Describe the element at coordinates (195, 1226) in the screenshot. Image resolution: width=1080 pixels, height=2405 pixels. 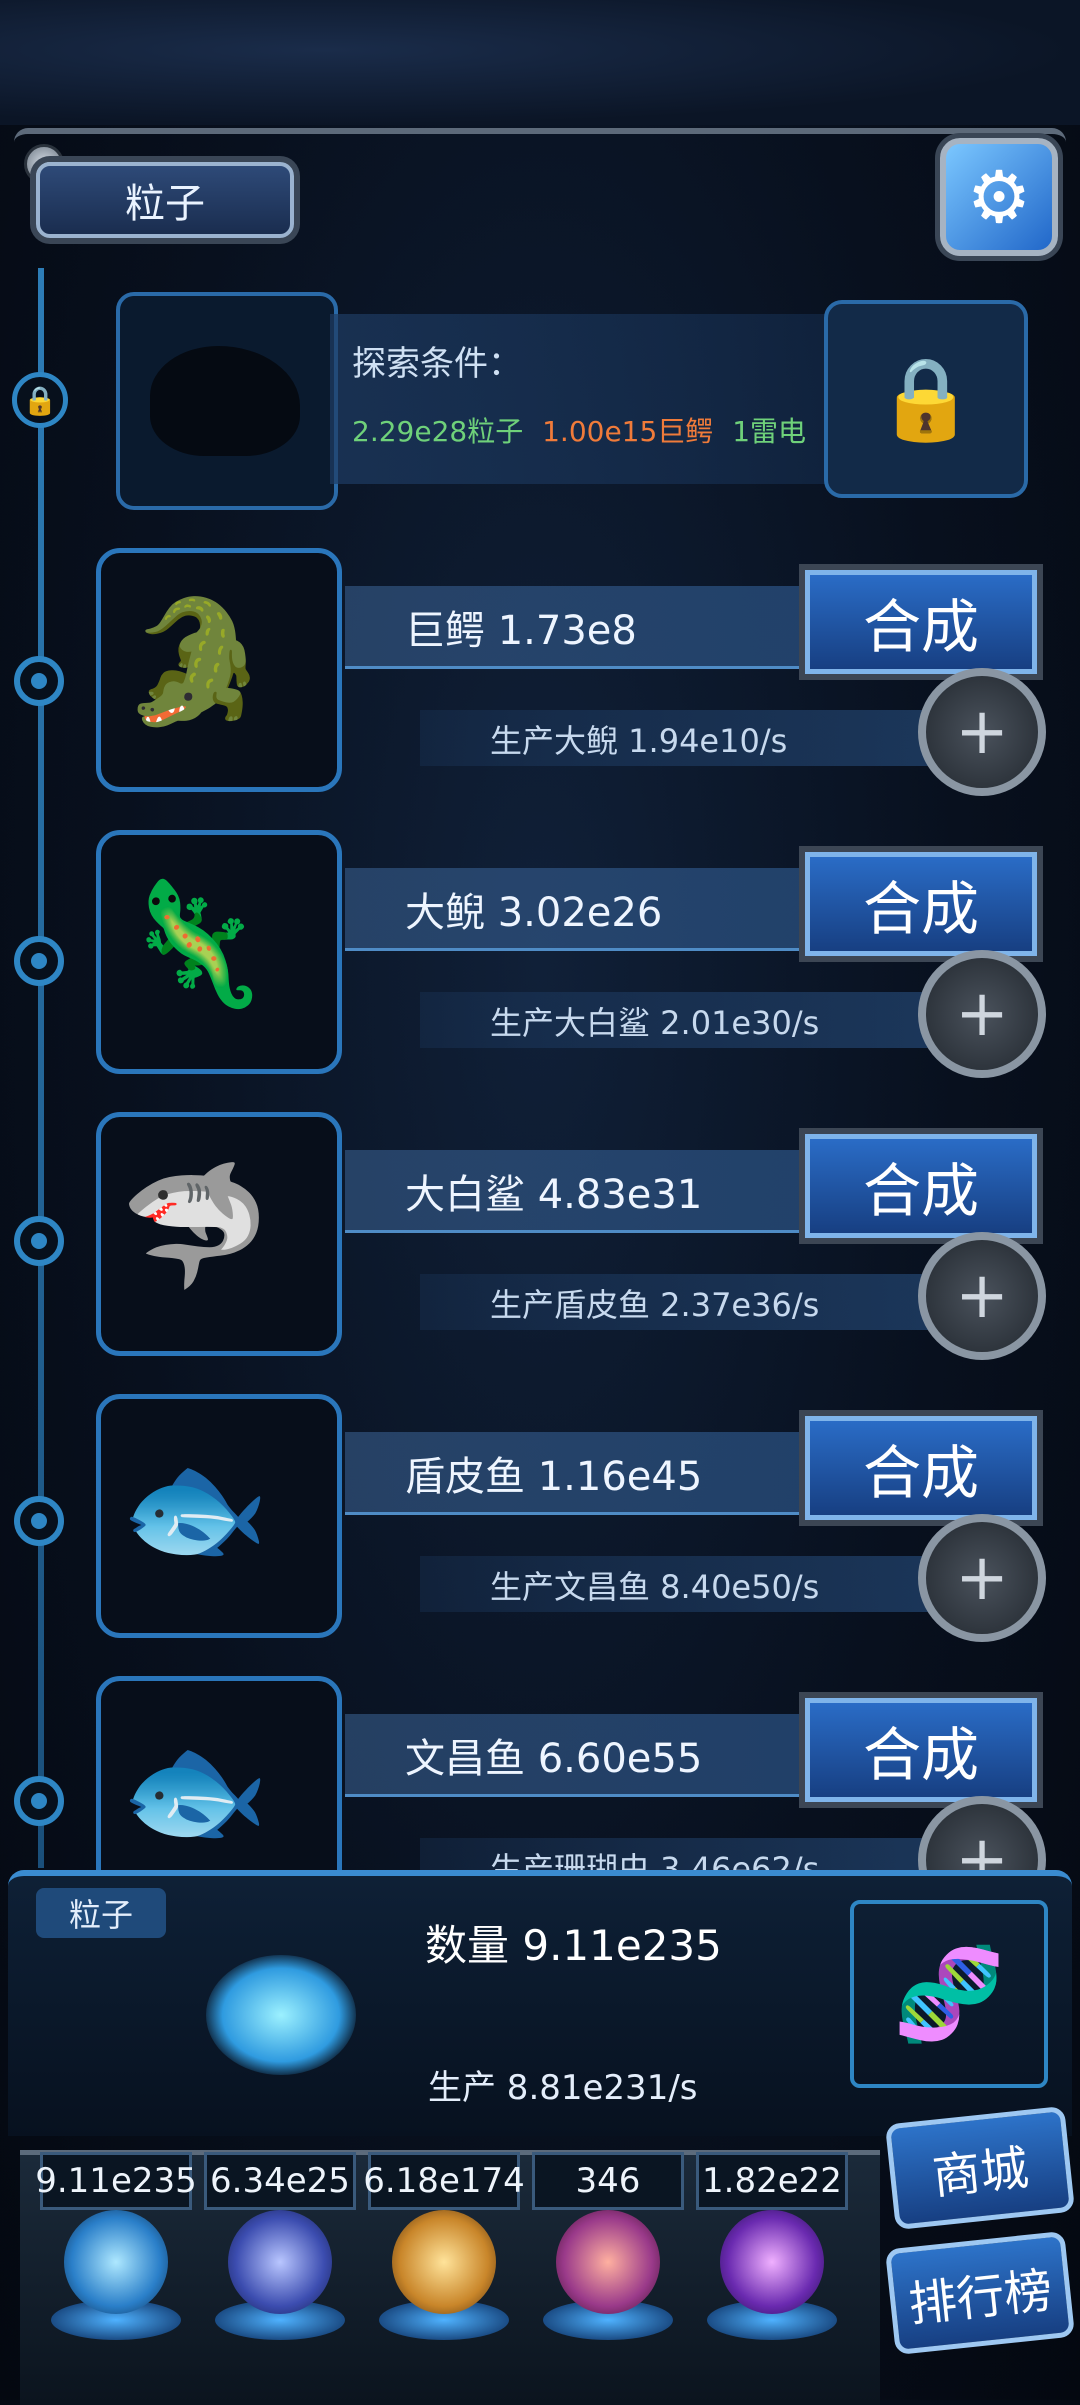
I see `shark-icon: 🦈` at that location.